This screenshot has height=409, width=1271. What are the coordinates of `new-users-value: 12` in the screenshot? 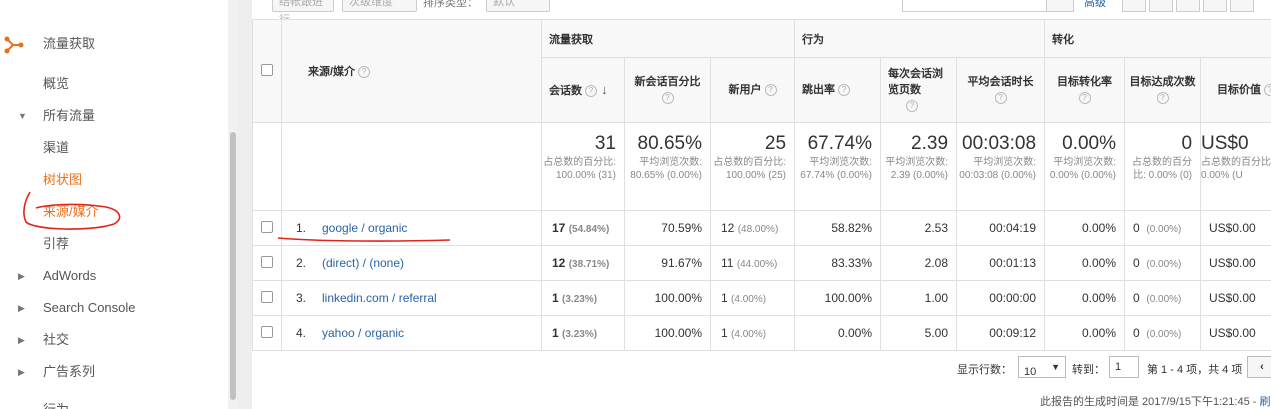 It's located at (728, 228).